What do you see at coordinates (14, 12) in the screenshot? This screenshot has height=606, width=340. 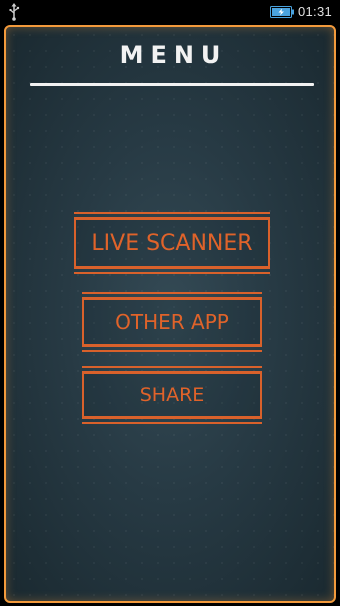 I see `usb-icon` at bounding box center [14, 12].